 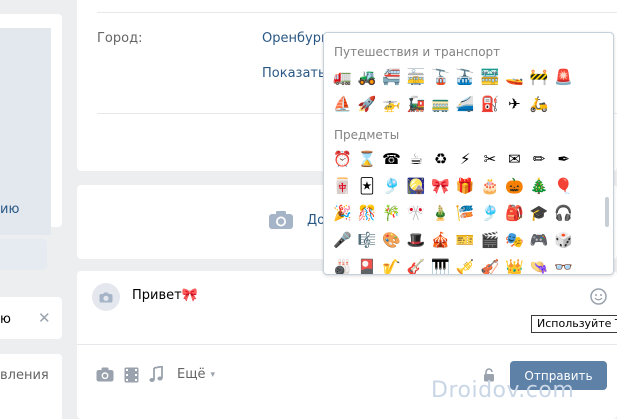 What do you see at coordinates (342, 77) in the screenshot?
I see `emoji-item: 🚛` at bounding box center [342, 77].